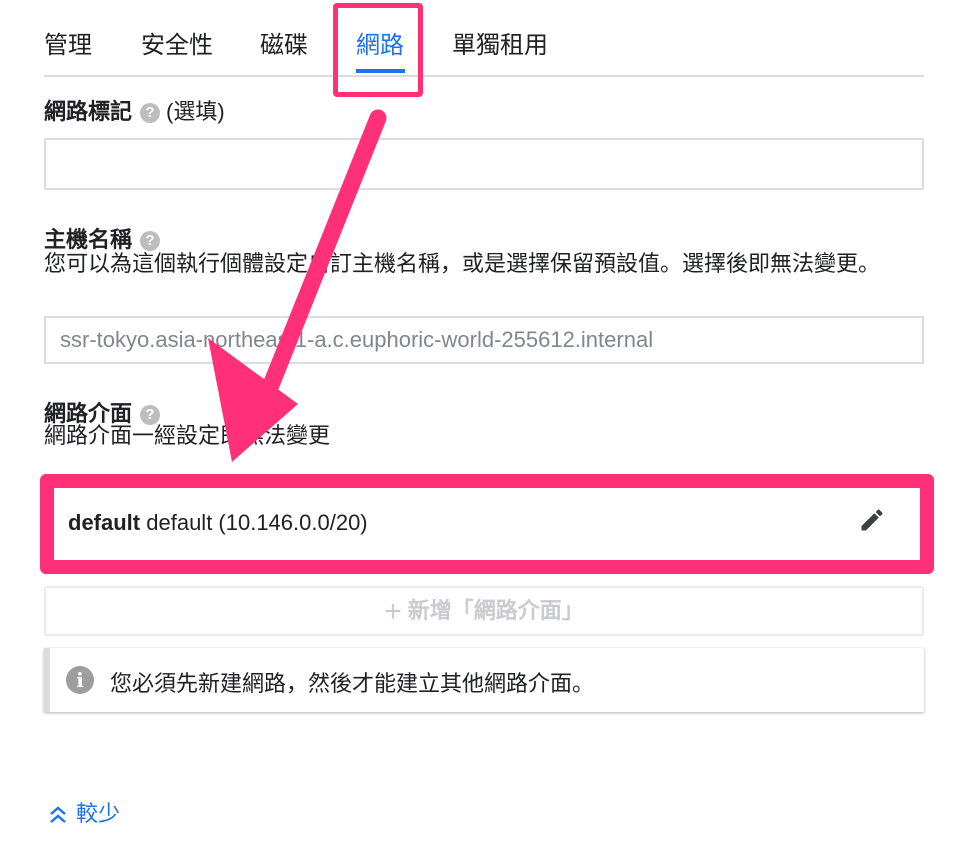  What do you see at coordinates (378, 50) in the screenshot?
I see `tab-highlight-box` at bounding box center [378, 50].